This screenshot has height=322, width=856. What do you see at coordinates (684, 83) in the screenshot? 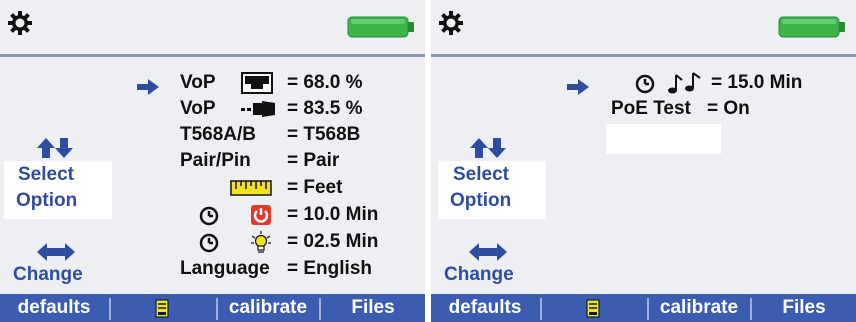
I see `music-note-icon` at bounding box center [684, 83].